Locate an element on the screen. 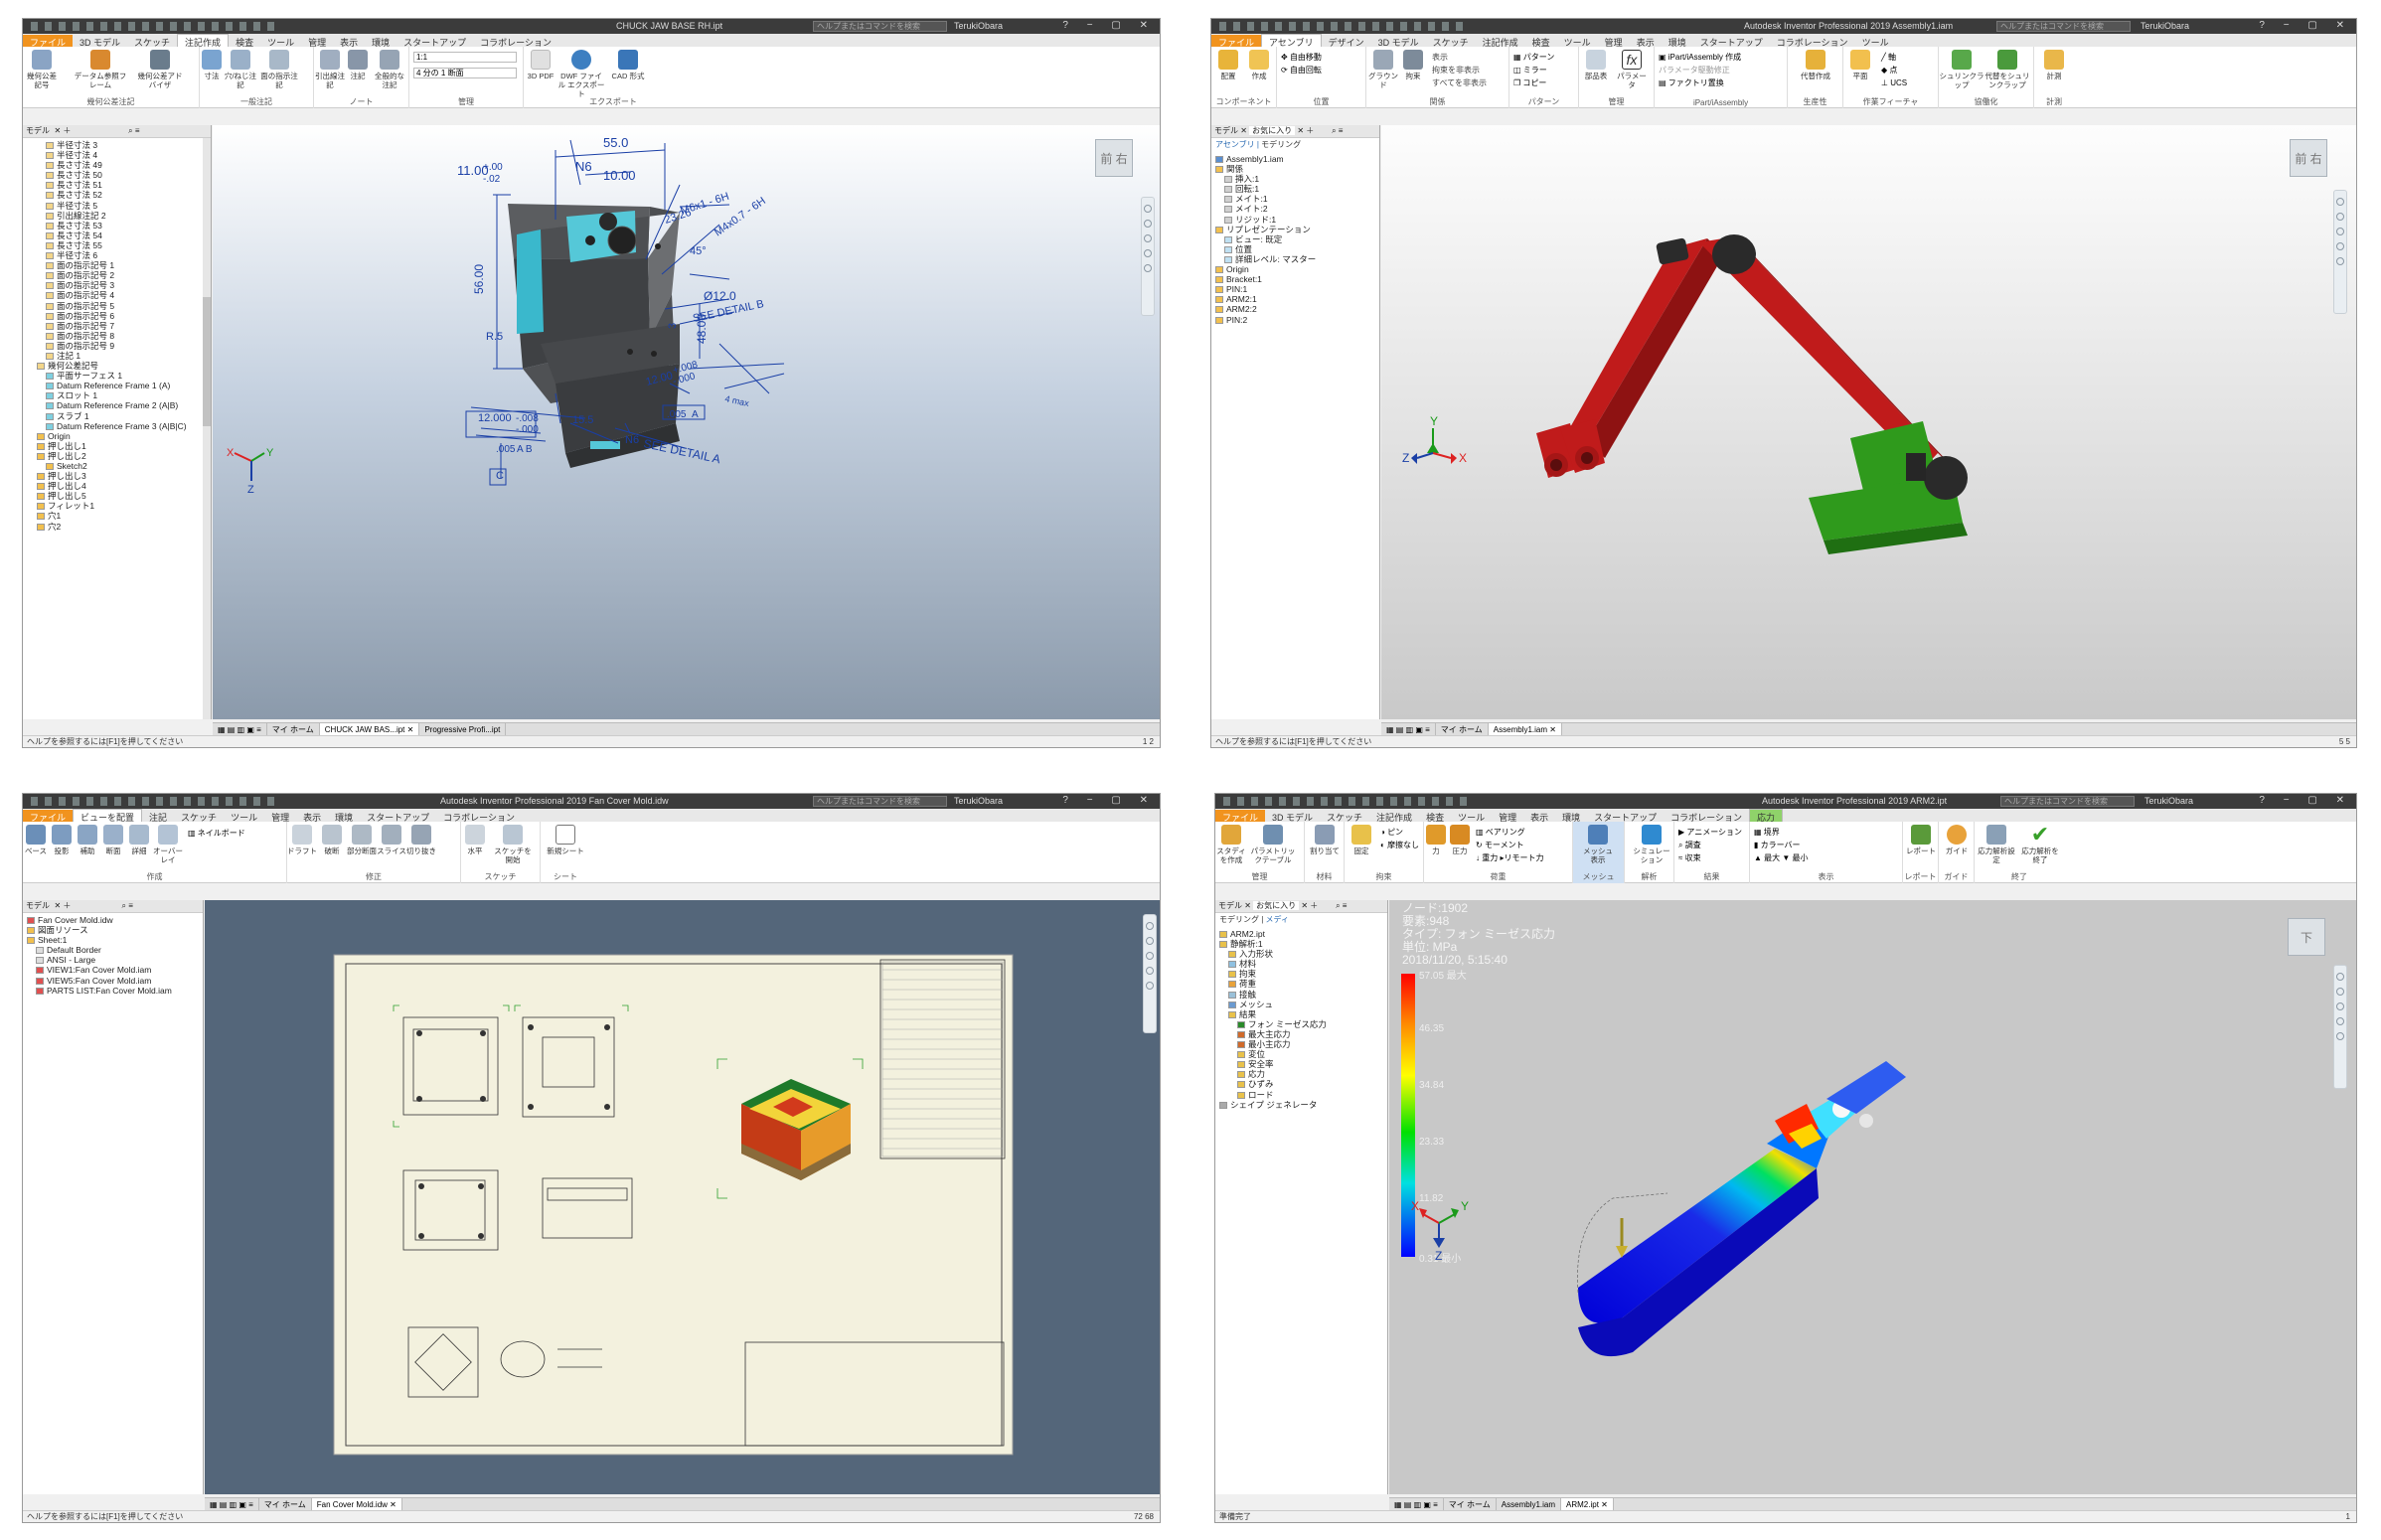 The height and width of the screenshot is (1540, 2381). new-sheet-button: 新規シート is located at coordinates (565, 840).